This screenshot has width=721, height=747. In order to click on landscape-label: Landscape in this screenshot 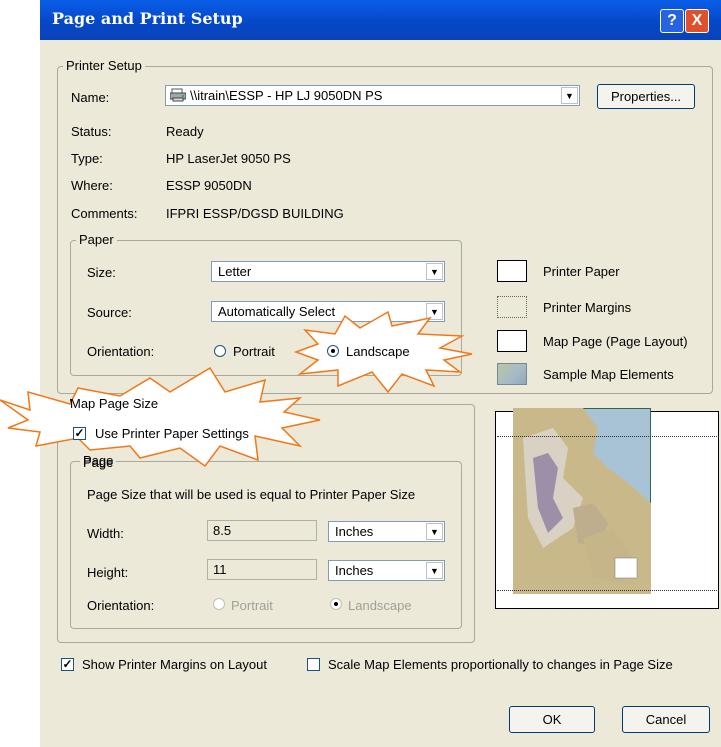, I will do `click(378, 351)`.